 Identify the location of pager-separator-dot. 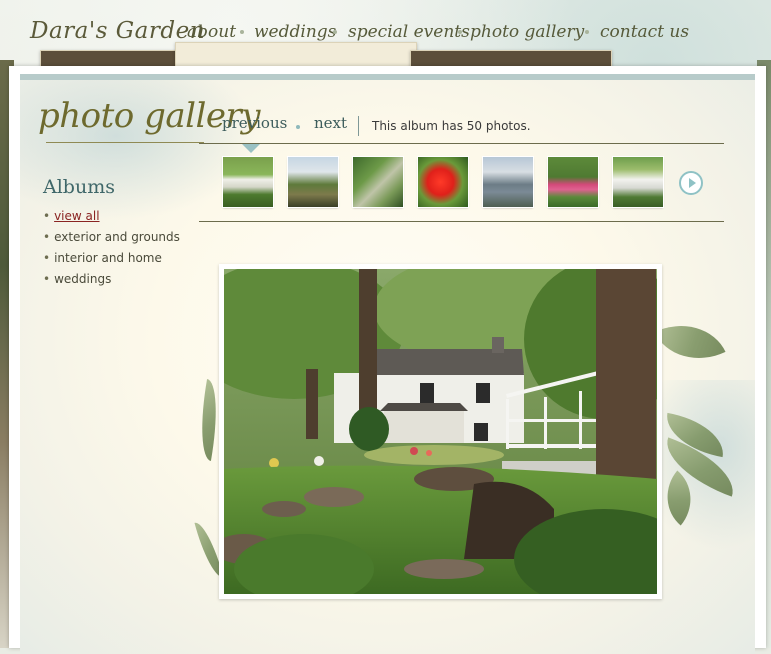
(298, 127).